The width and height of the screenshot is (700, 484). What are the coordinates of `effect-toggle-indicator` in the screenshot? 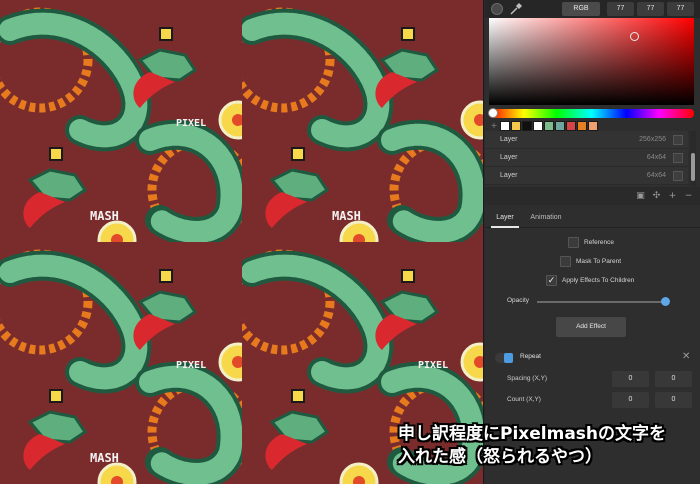 It's located at (508, 358).